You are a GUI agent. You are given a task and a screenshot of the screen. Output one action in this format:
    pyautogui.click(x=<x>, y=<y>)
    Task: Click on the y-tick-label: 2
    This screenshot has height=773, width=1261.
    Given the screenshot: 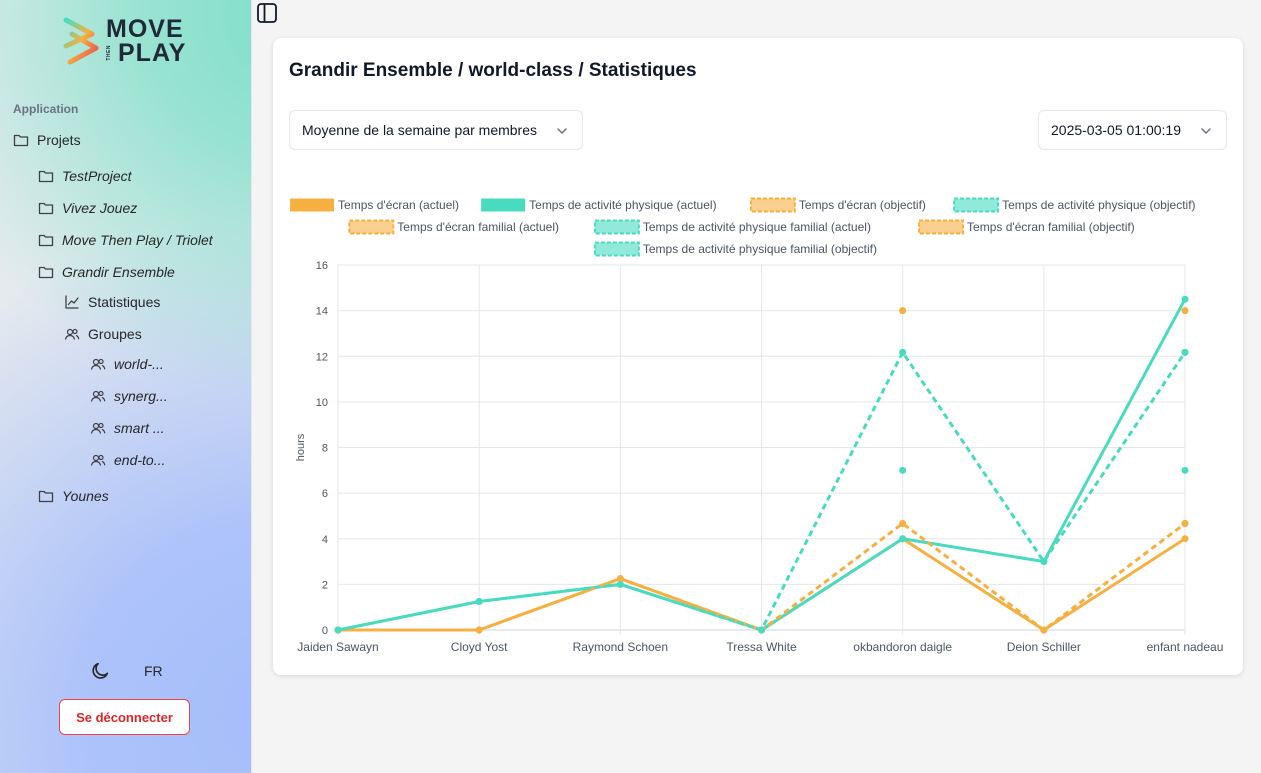 What is the action you would take?
    pyautogui.click(x=325, y=585)
    